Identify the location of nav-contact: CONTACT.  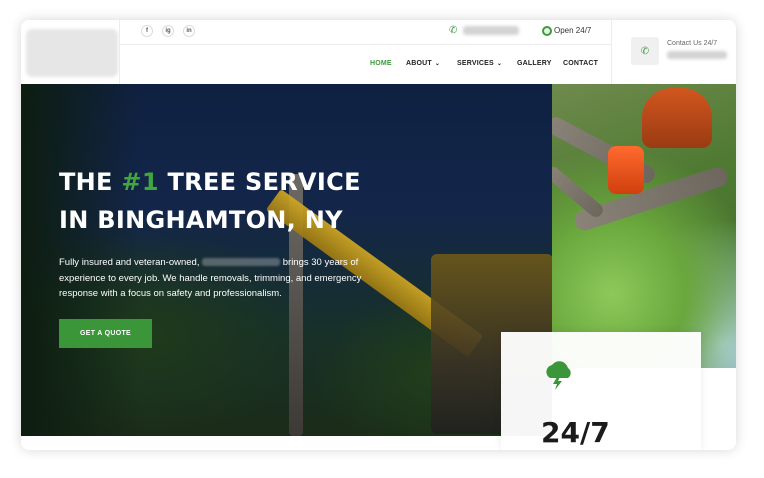
(580, 63).